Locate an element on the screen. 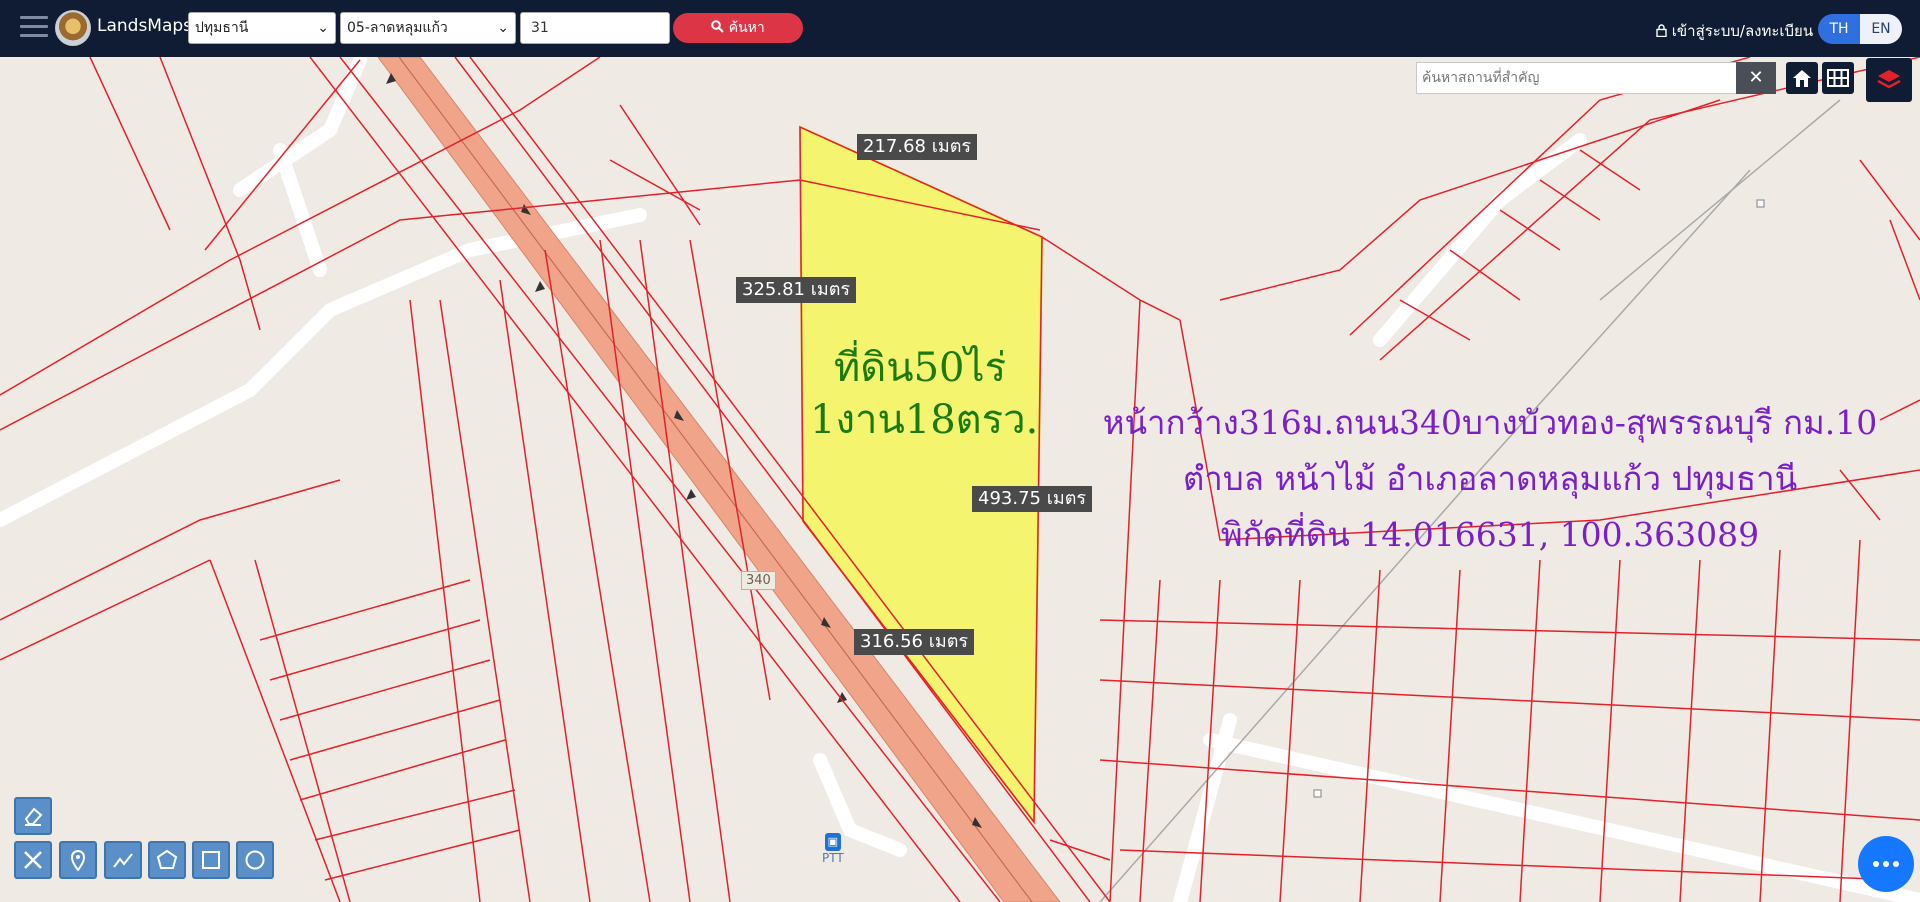 This screenshot has width=1920, height=902. province-value: ปทุมธานี is located at coordinates (222, 28).